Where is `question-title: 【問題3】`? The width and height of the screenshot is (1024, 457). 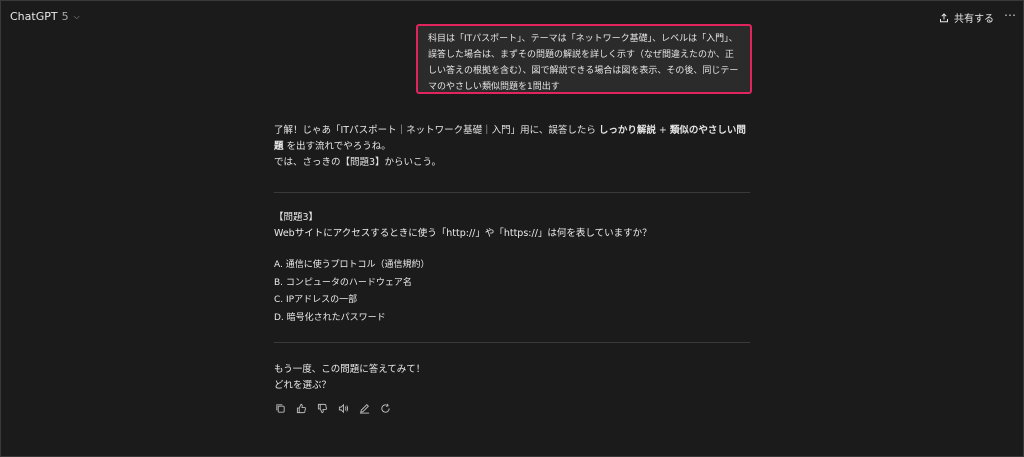 question-title: 【問題3】 is located at coordinates (296, 217).